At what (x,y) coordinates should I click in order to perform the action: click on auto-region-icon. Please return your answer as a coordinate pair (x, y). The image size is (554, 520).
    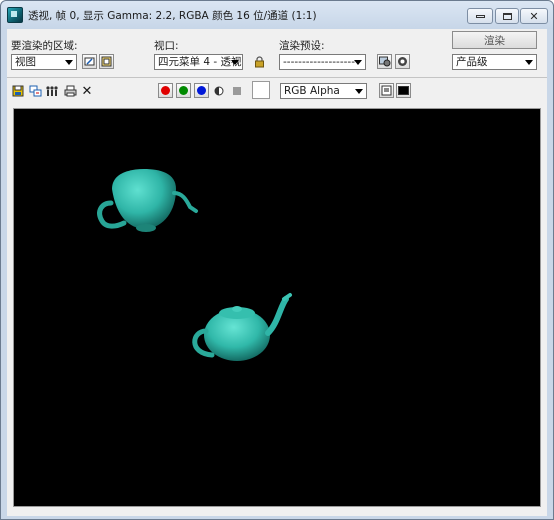
    Looking at the image, I should click on (106, 61).